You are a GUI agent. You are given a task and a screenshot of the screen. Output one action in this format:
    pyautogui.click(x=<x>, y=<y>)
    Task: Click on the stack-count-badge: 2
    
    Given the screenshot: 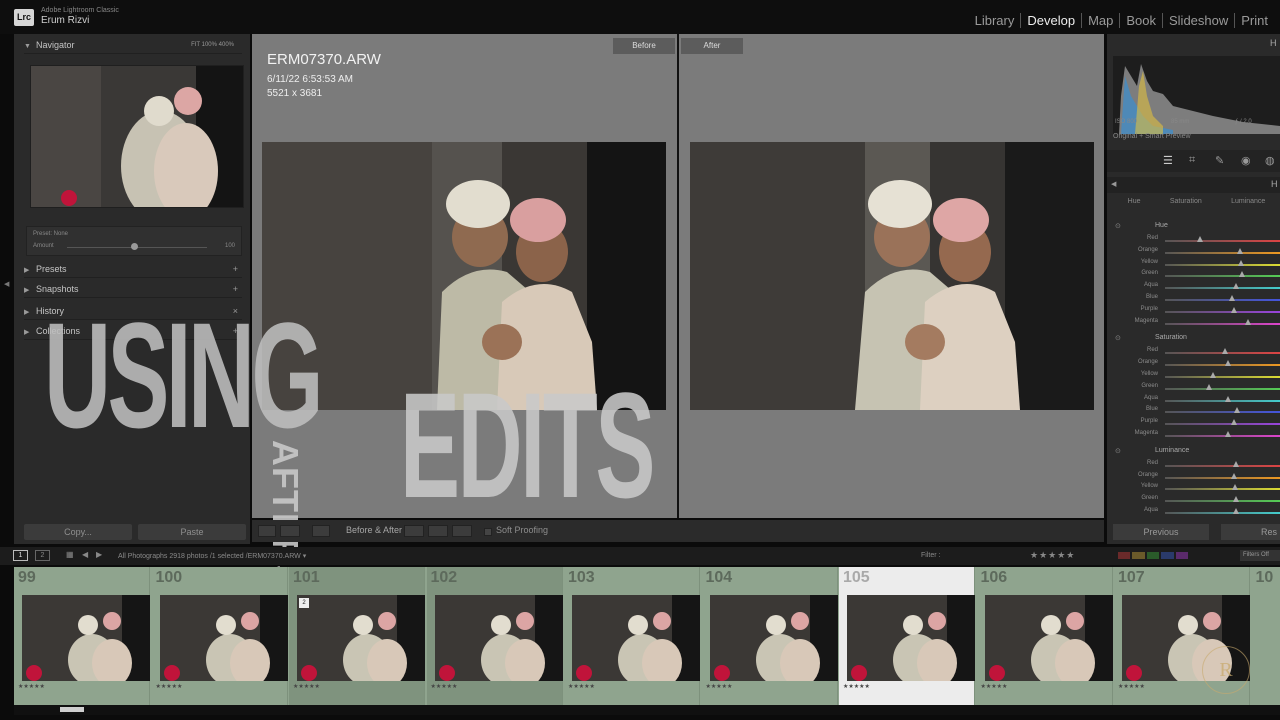 What is the action you would take?
    pyautogui.click(x=304, y=603)
    